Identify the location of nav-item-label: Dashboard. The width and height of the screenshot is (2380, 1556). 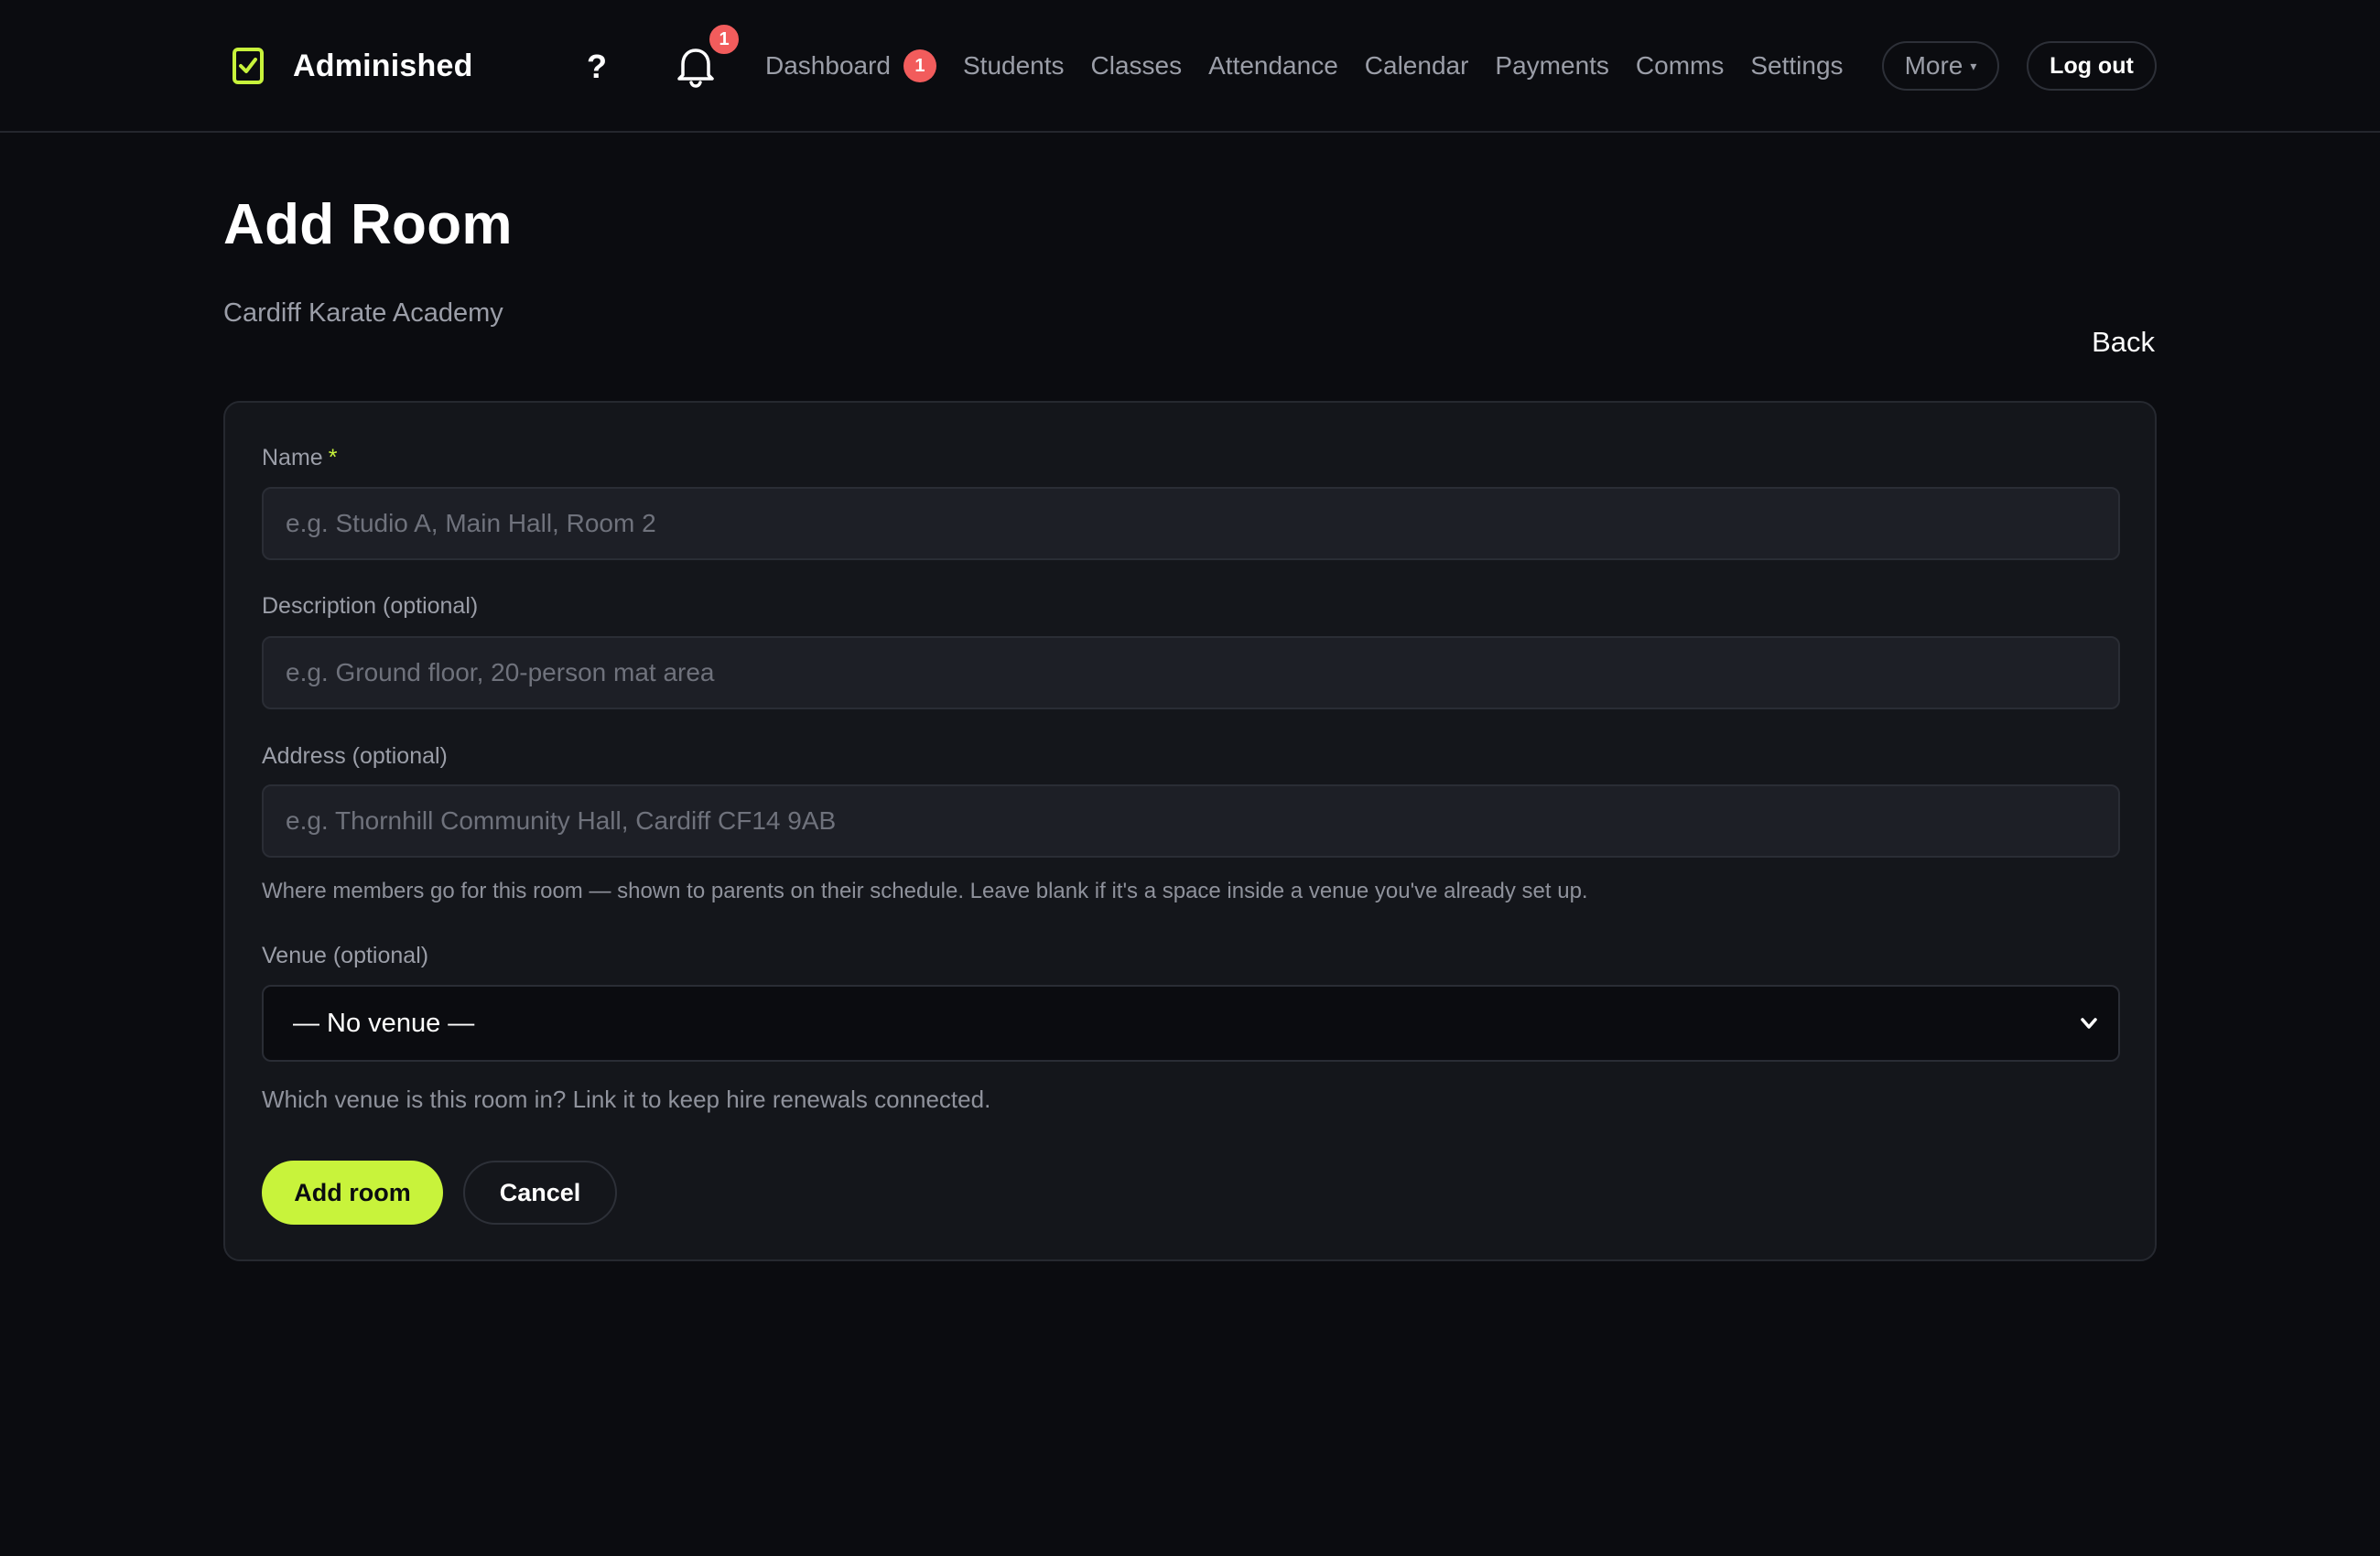
(828, 65).